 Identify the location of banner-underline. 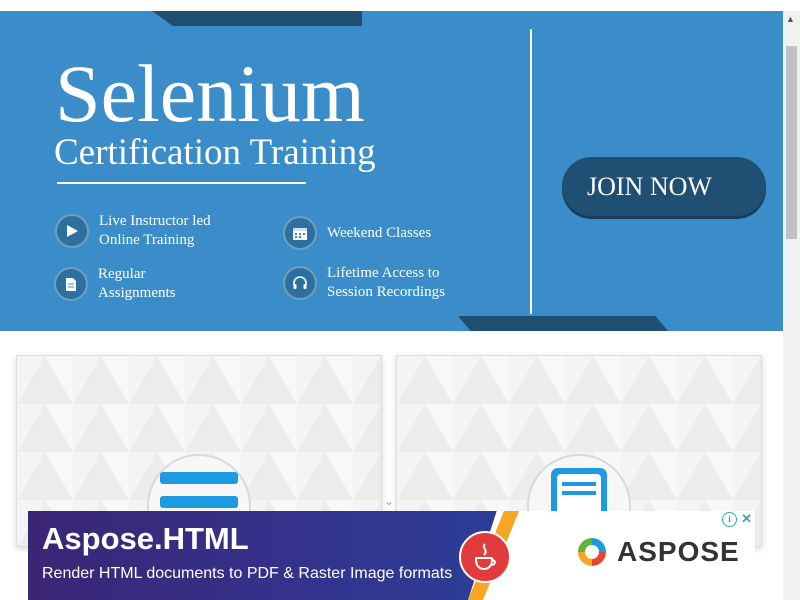
(181, 183).